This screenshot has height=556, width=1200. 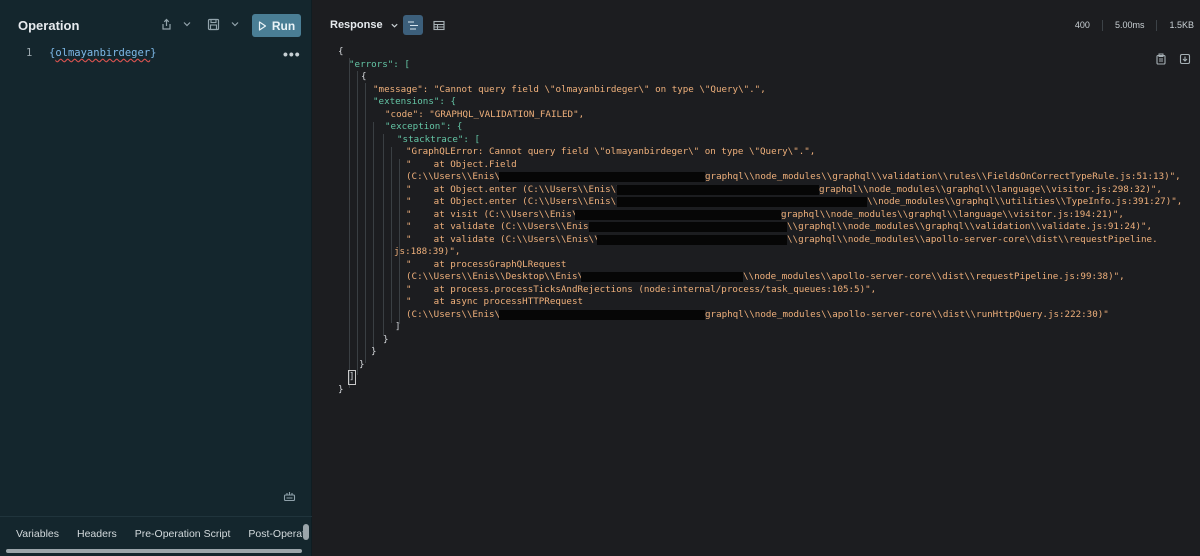 I want to click on save-dropdown-button, so click(x=235, y=24).